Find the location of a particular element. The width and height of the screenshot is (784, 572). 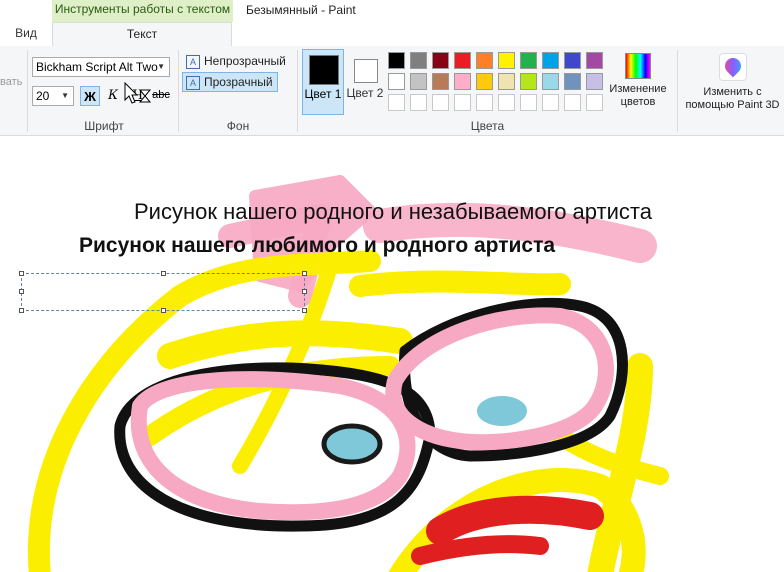

italic-button: К is located at coordinates (113, 96).